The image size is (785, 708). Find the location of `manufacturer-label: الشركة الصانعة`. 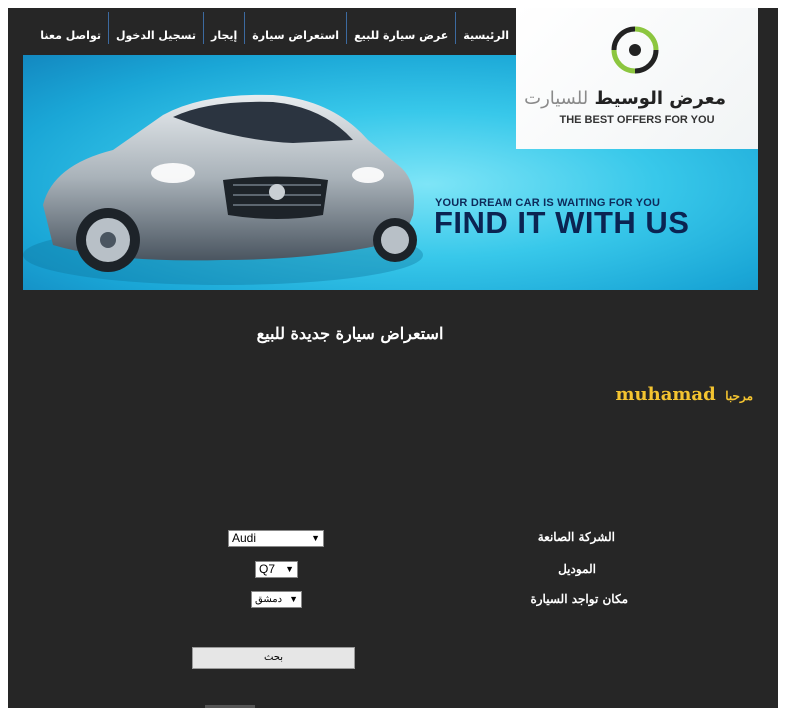

manufacturer-label: الشركة الصانعة is located at coordinates (576, 537).